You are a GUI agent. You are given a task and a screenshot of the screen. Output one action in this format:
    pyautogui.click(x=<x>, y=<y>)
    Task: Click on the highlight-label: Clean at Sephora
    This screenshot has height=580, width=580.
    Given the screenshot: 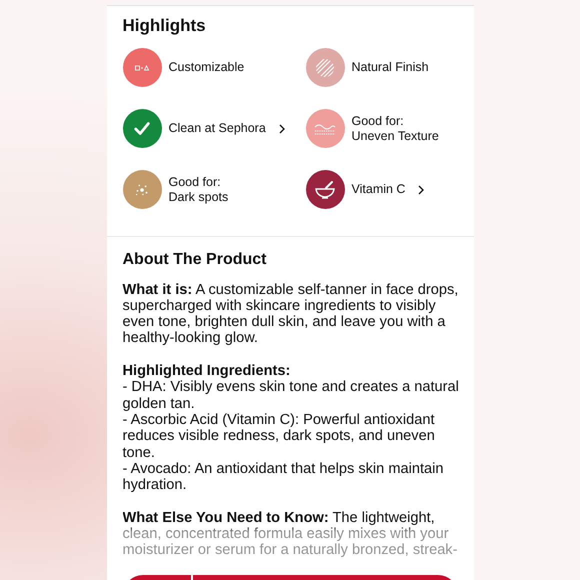 What is the action you would take?
    pyautogui.click(x=217, y=128)
    